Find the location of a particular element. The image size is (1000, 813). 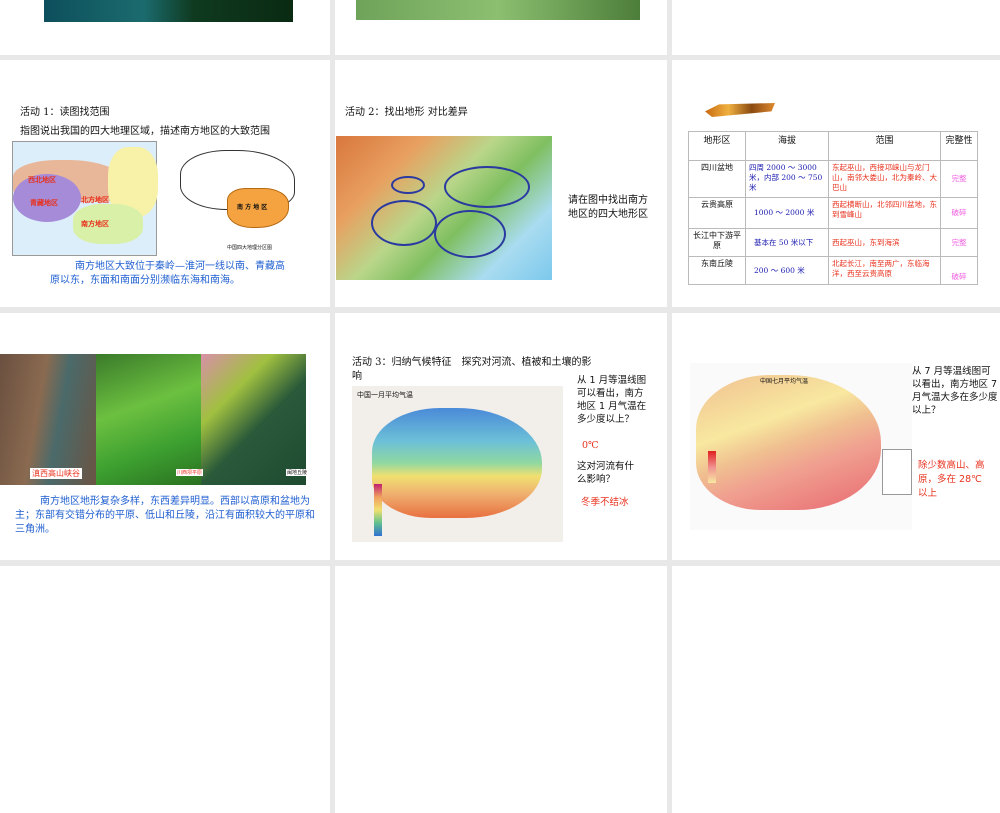

answer-2: 冬季不结冰 is located at coordinates (605, 502).